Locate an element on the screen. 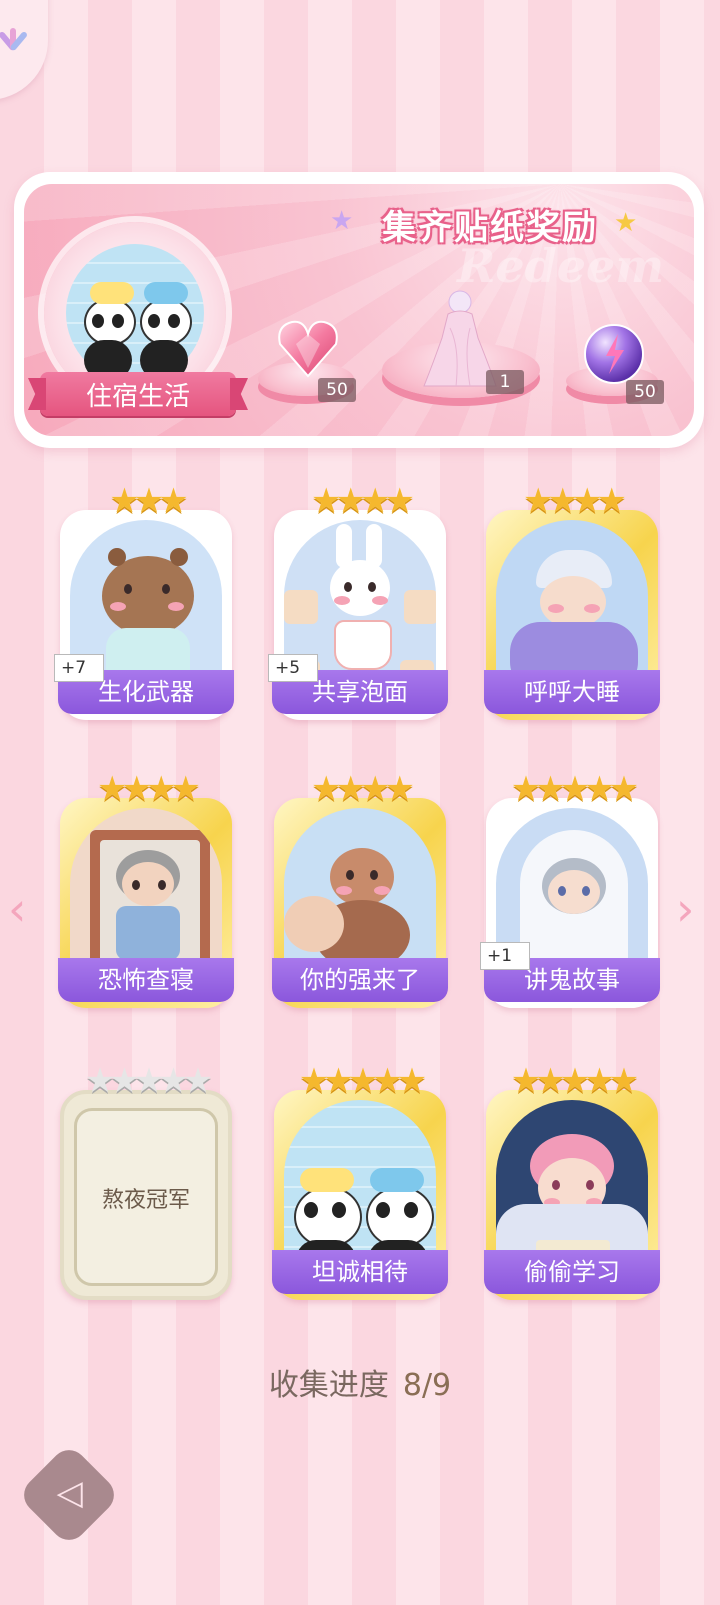  chevron-left-icon: ‹ is located at coordinates (17, 909).